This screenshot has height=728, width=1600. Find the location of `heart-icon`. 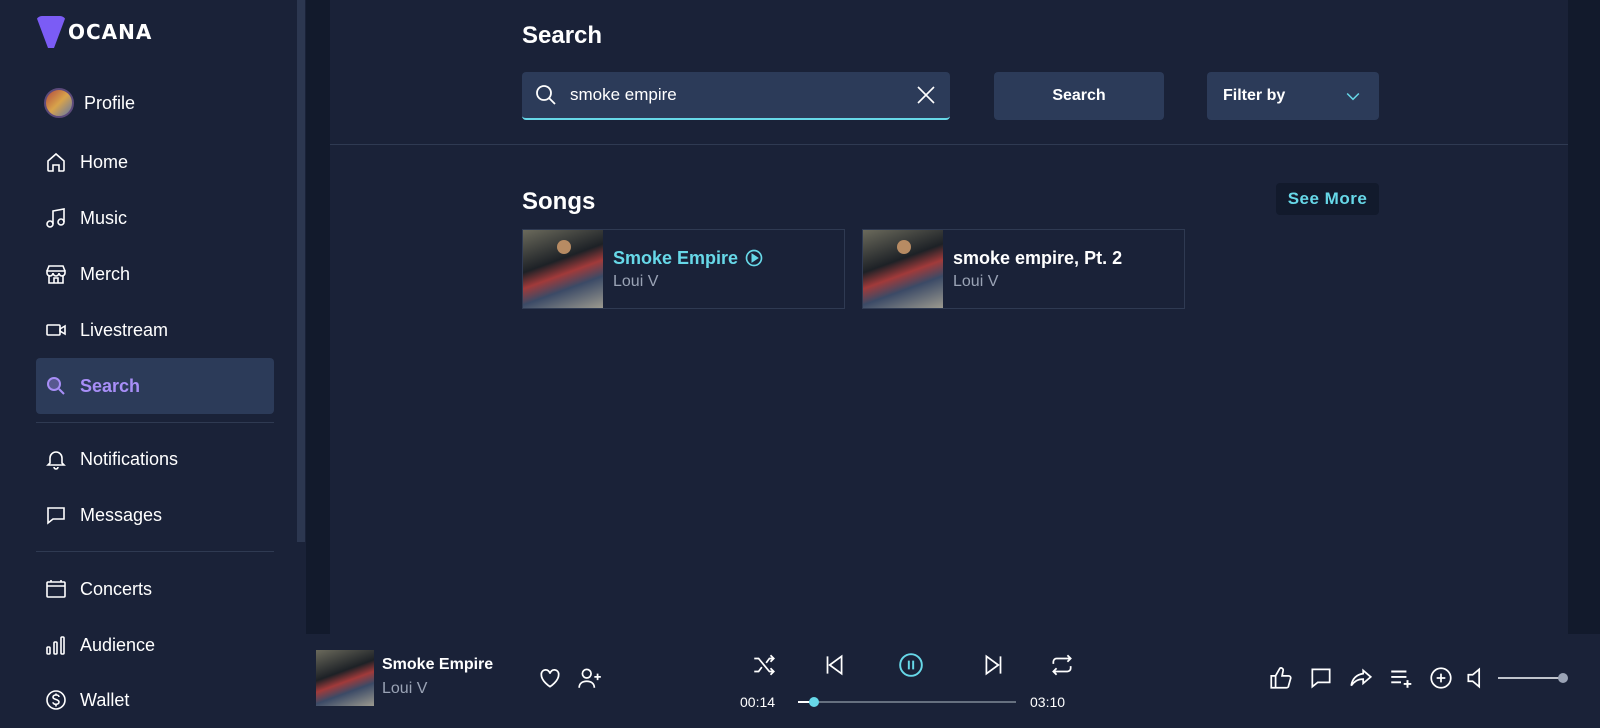

heart-icon is located at coordinates (550, 678).